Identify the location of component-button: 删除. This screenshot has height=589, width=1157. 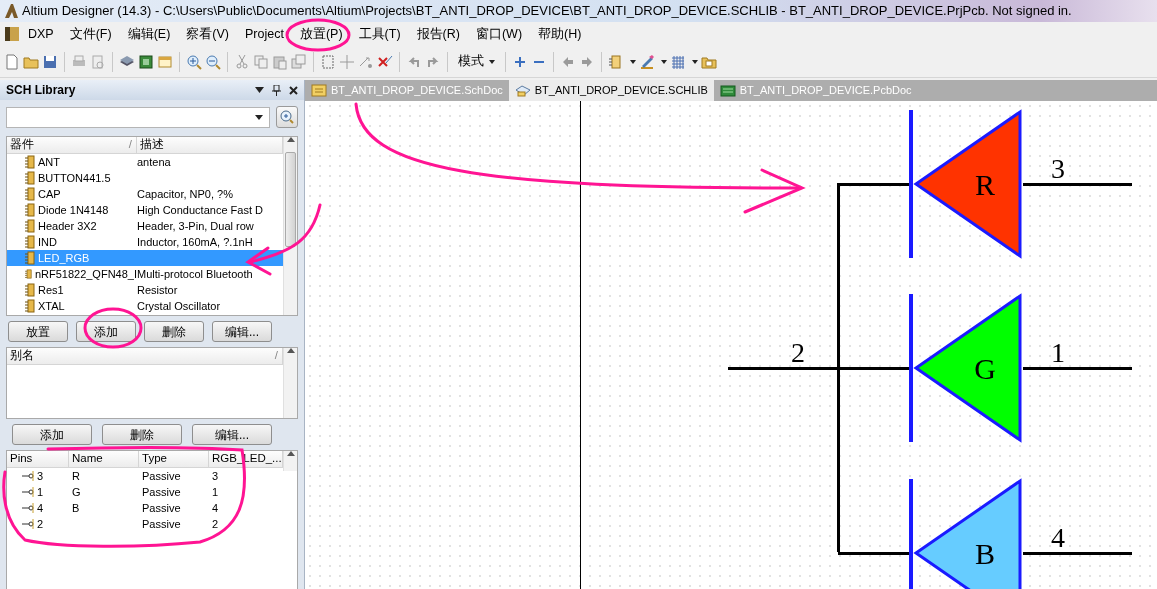
(174, 331).